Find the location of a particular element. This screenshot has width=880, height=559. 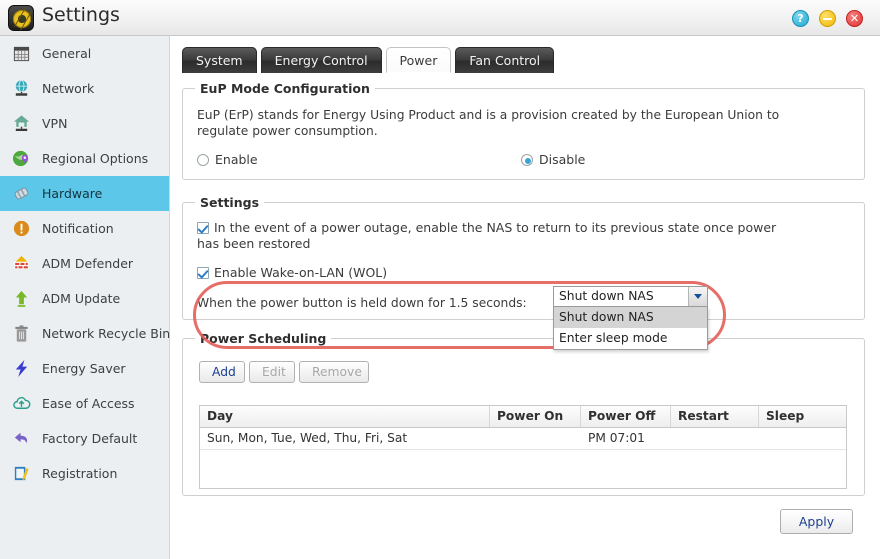

schedule-table-header: Day Power On Power Off Restart Sleep is located at coordinates (523, 417).